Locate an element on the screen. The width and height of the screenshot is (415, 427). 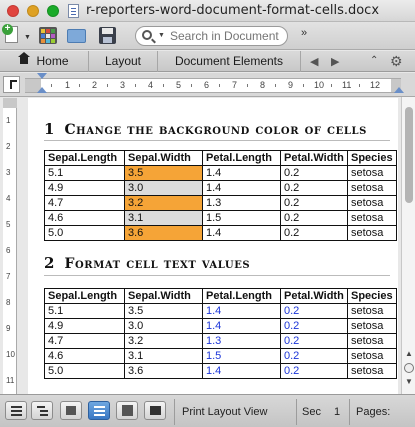
tab-stop-selector is located at coordinates (11, 84).